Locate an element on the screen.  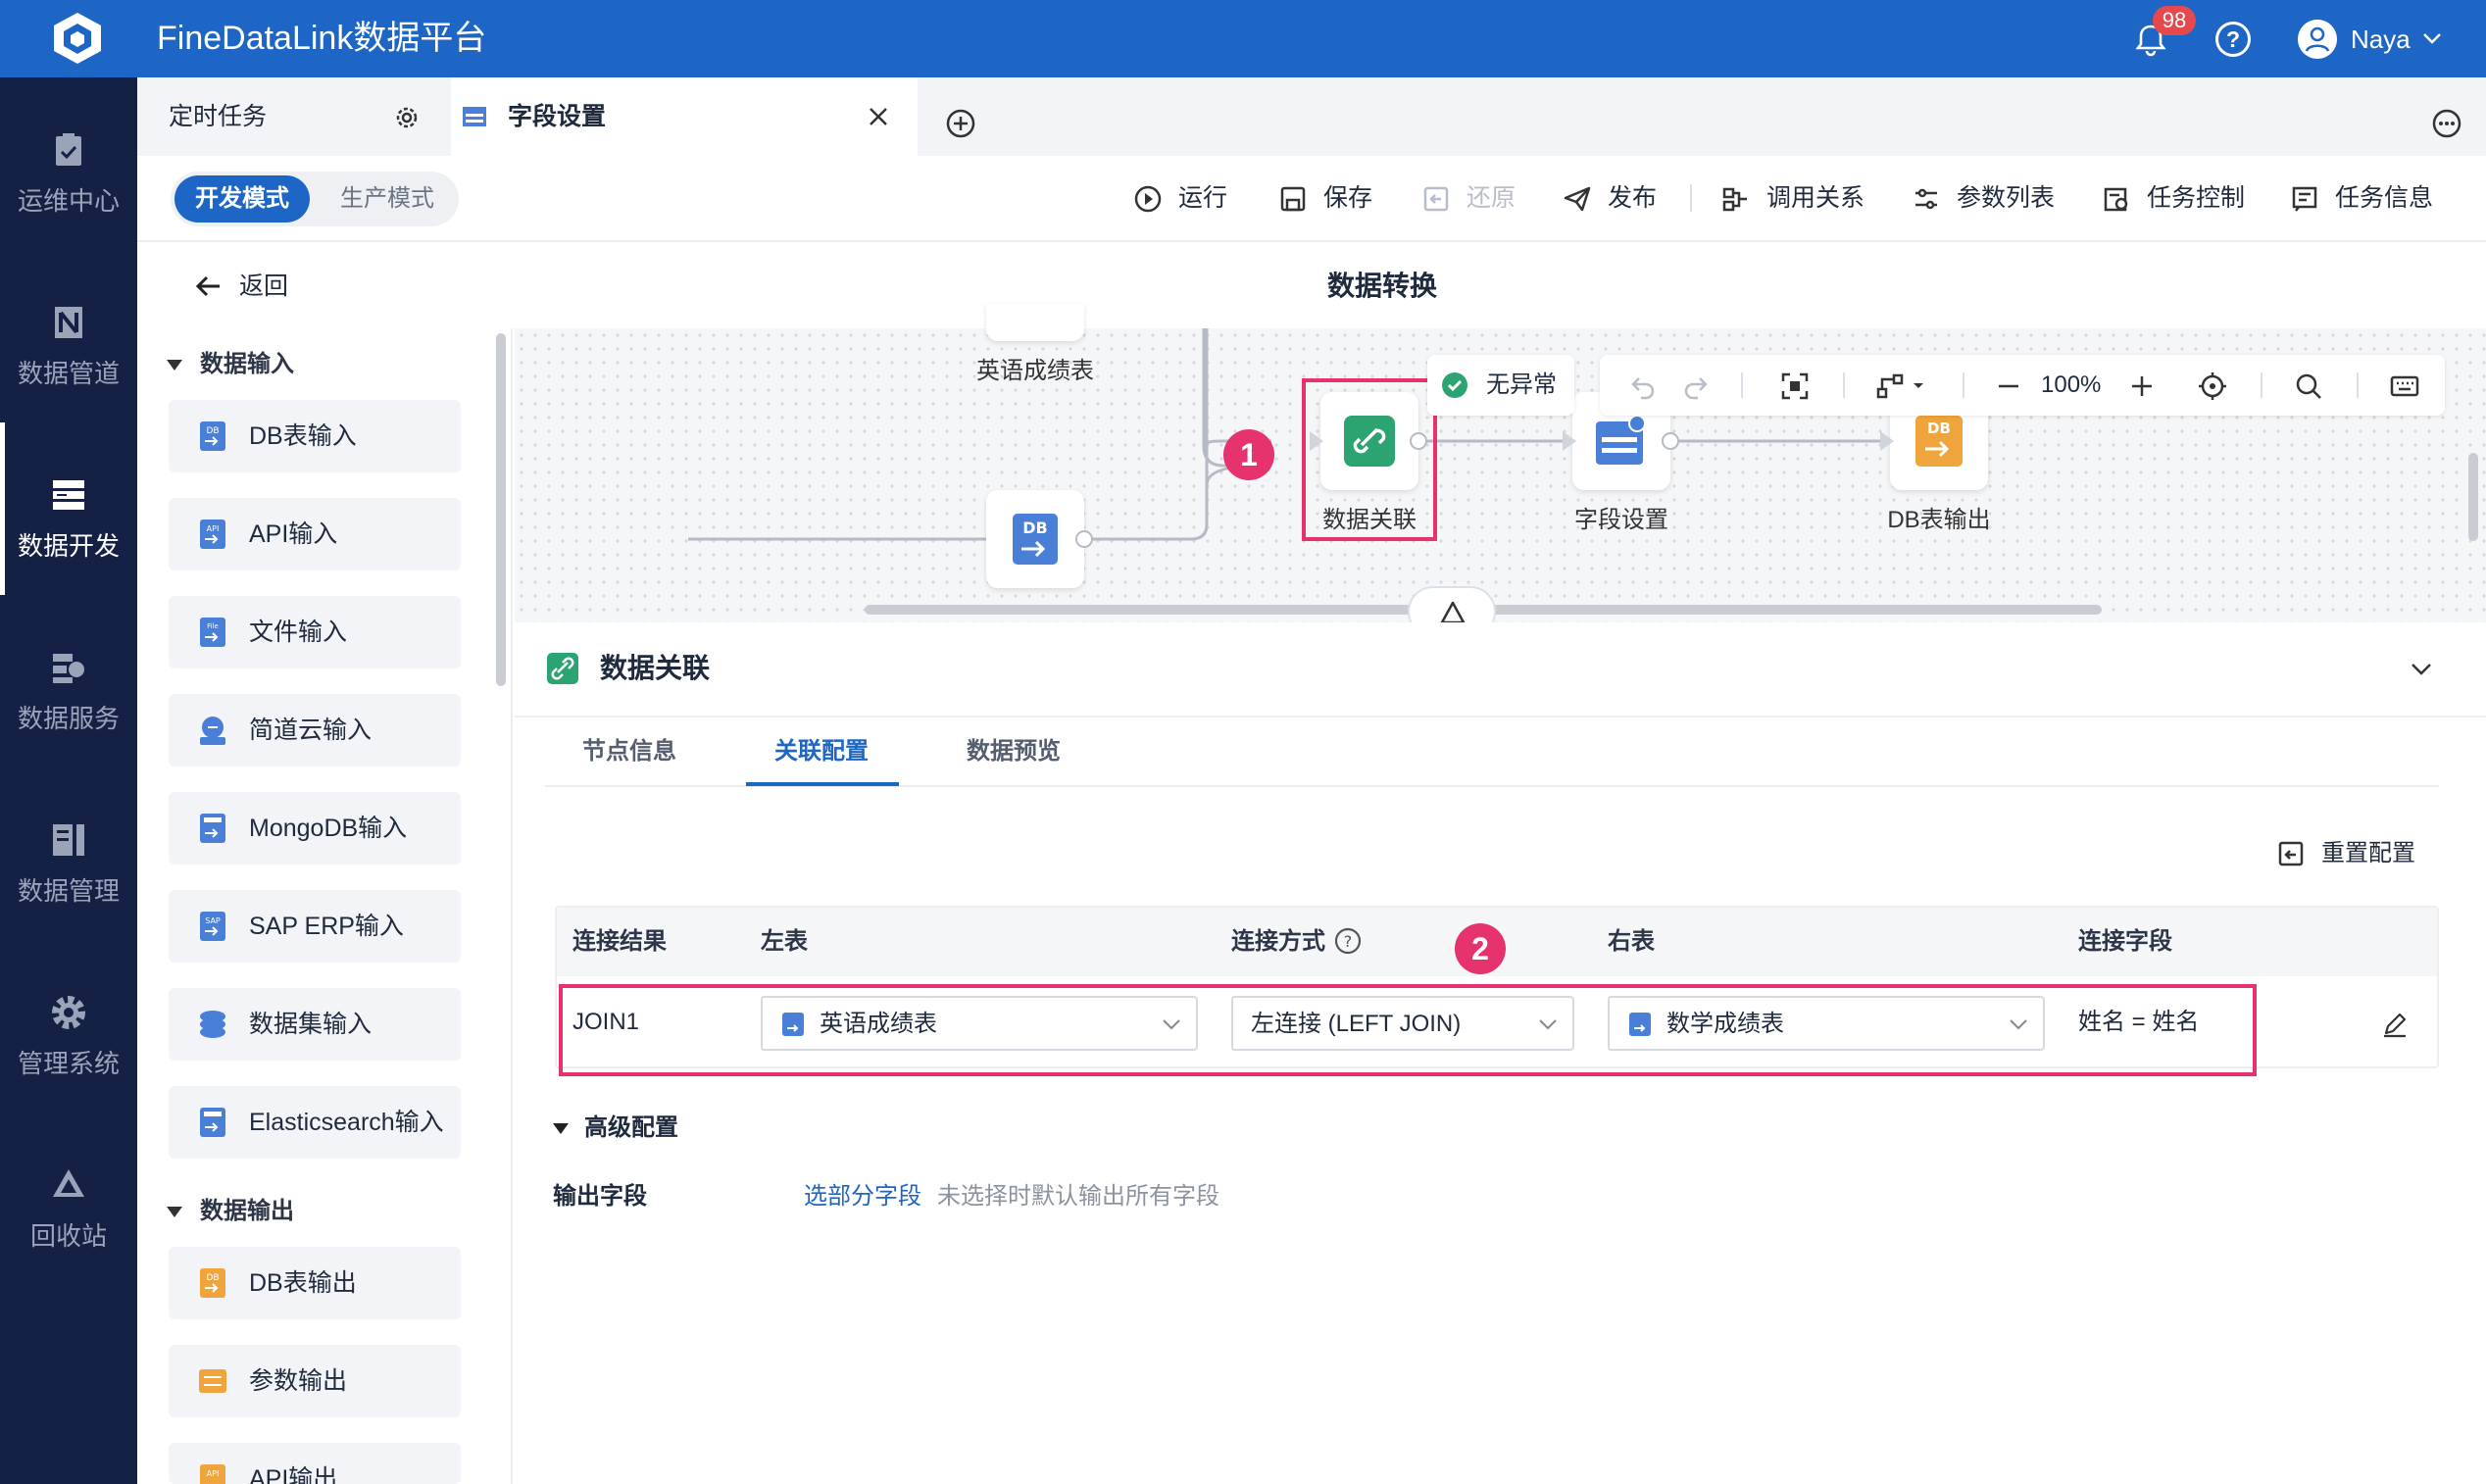
close-icon is located at coordinates (879, 117).